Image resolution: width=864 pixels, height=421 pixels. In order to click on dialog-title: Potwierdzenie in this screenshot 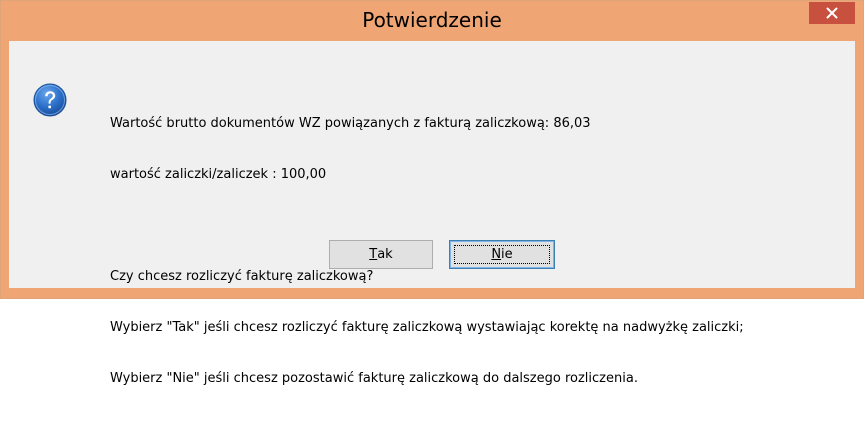, I will do `click(432, 20)`.